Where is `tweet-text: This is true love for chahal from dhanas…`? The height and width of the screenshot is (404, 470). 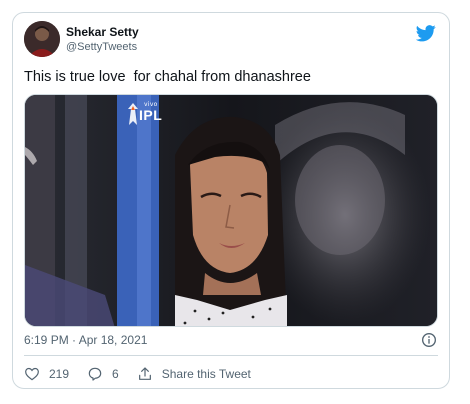
tweet-text: This is true love for chahal from dhanas… is located at coordinates (167, 77).